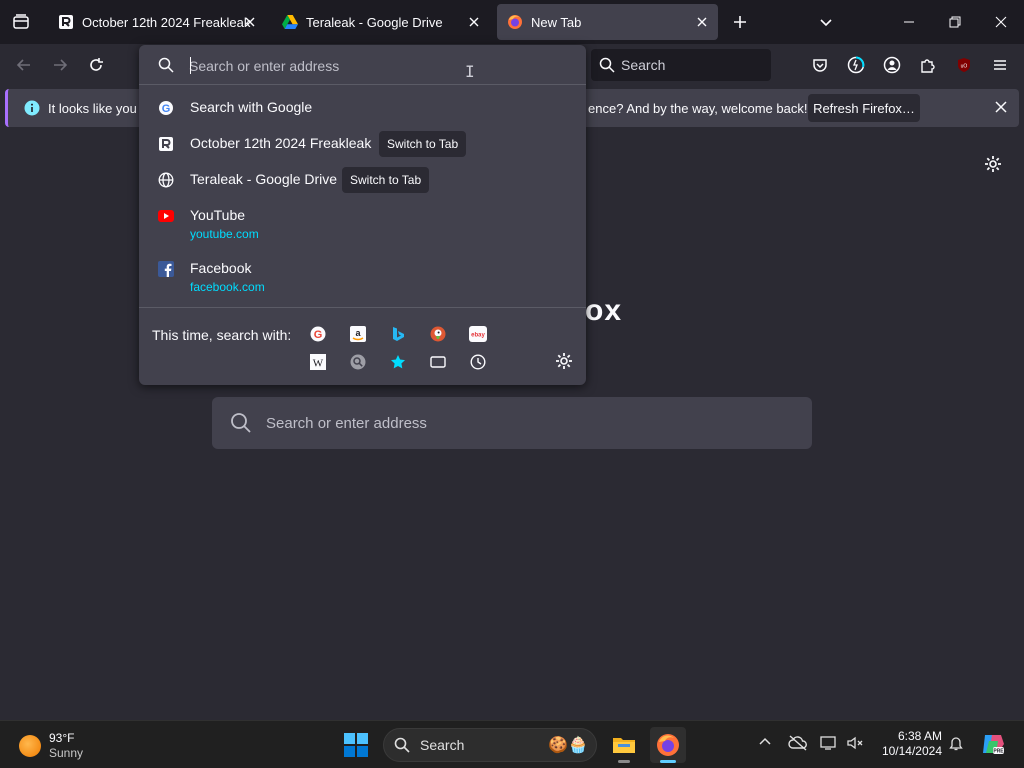 This screenshot has height=768, width=1024. Describe the element at coordinates (624, 745) in the screenshot. I see `taskbar-file-explorer` at that location.